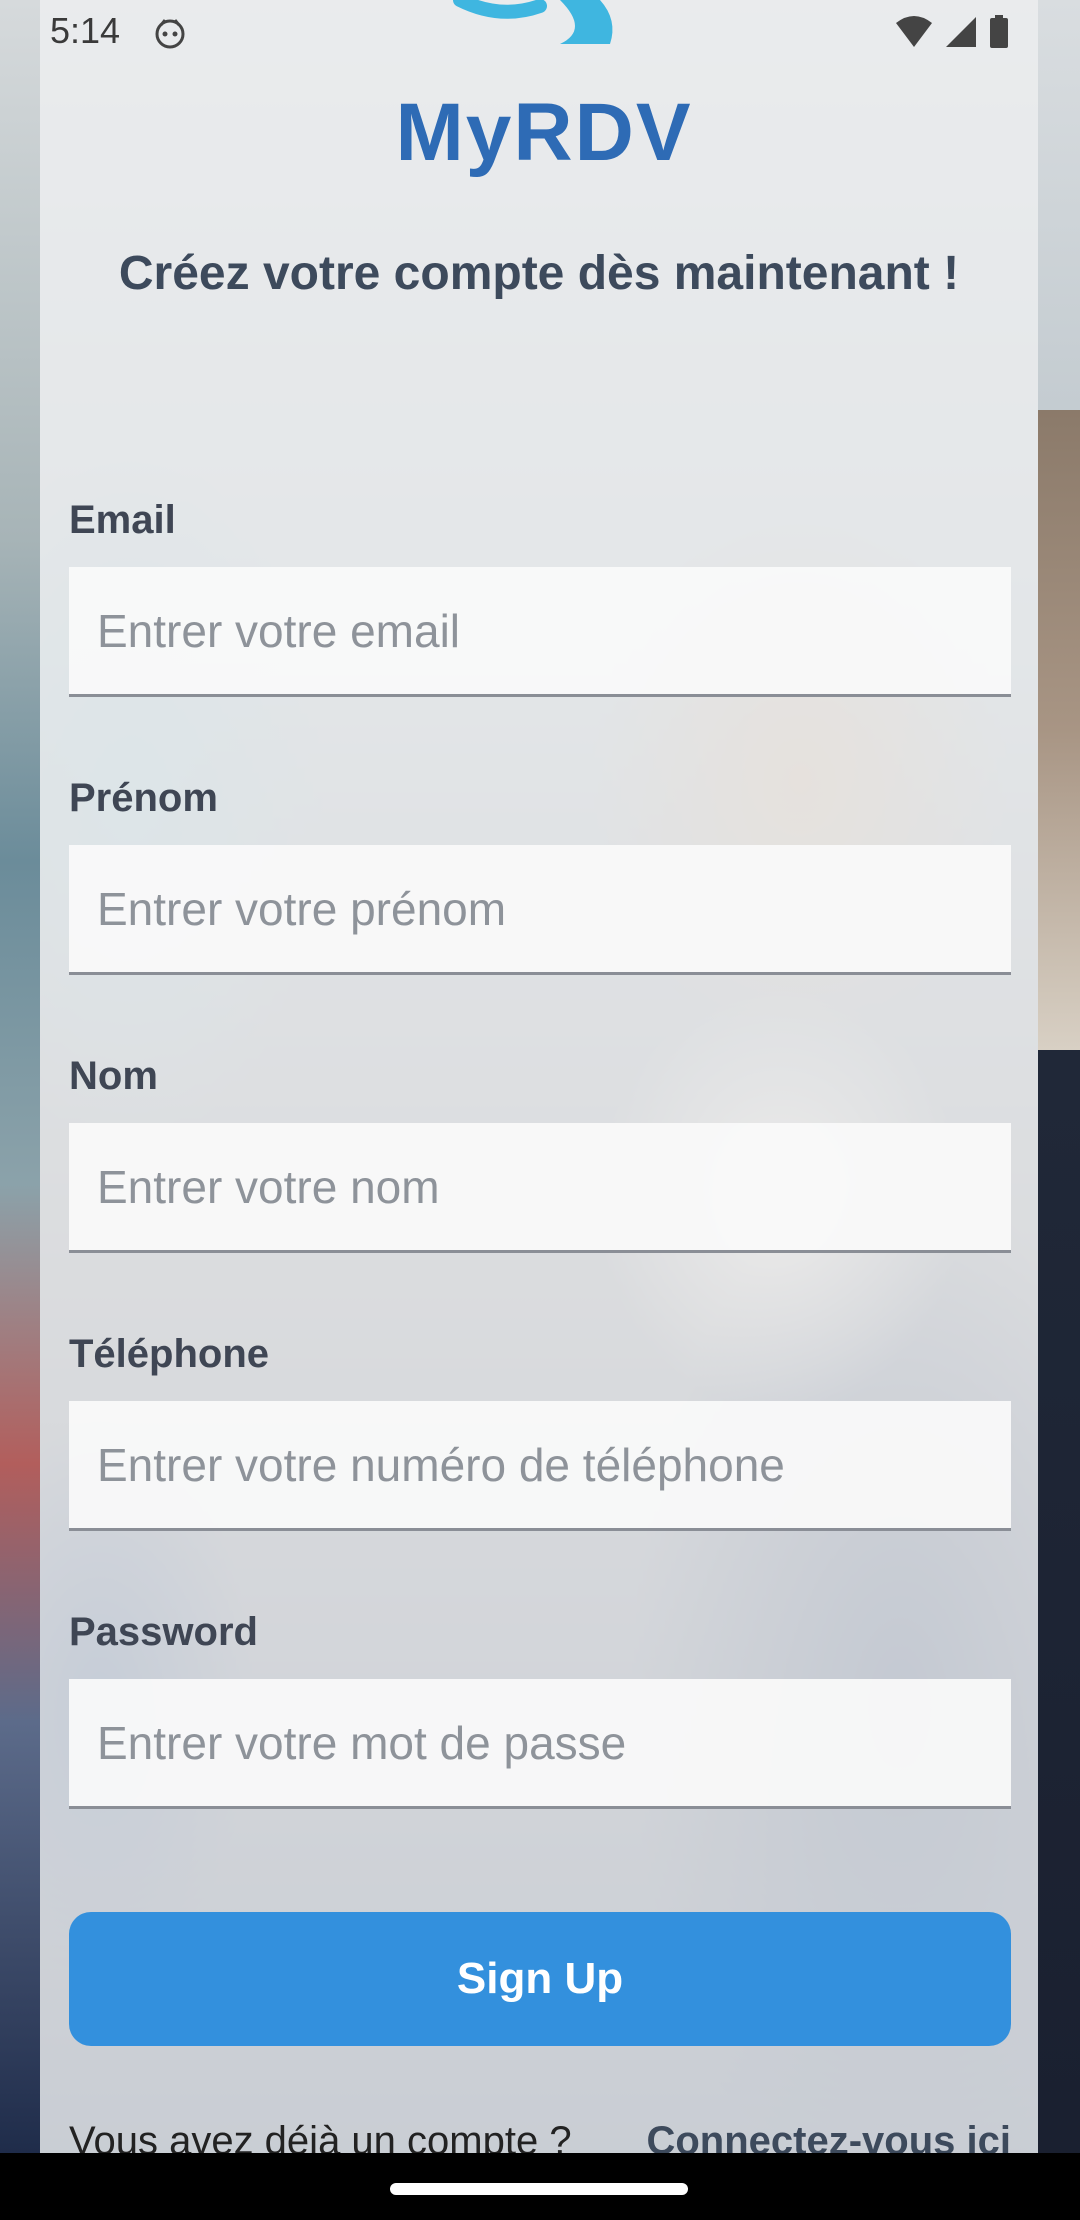 The image size is (1080, 2220). What do you see at coordinates (143, 798) in the screenshot?
I see `first-name-label: Prénom` at bounding box center [143, 798].